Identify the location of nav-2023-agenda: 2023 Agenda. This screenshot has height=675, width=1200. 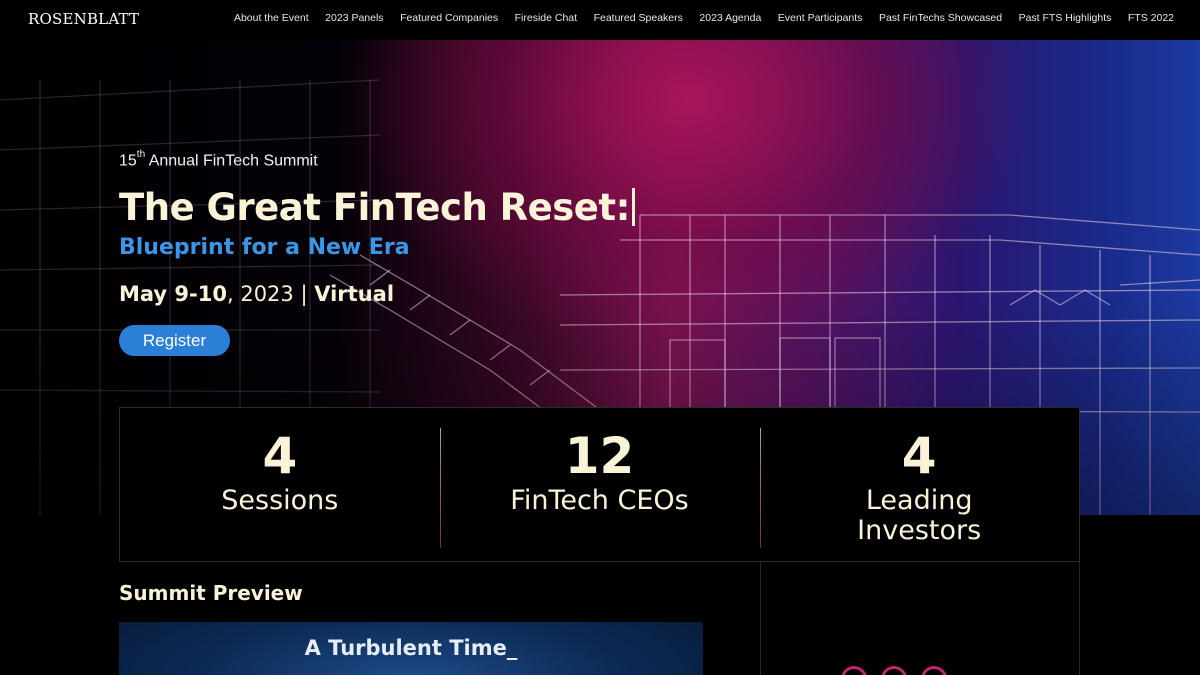
(730, 18).